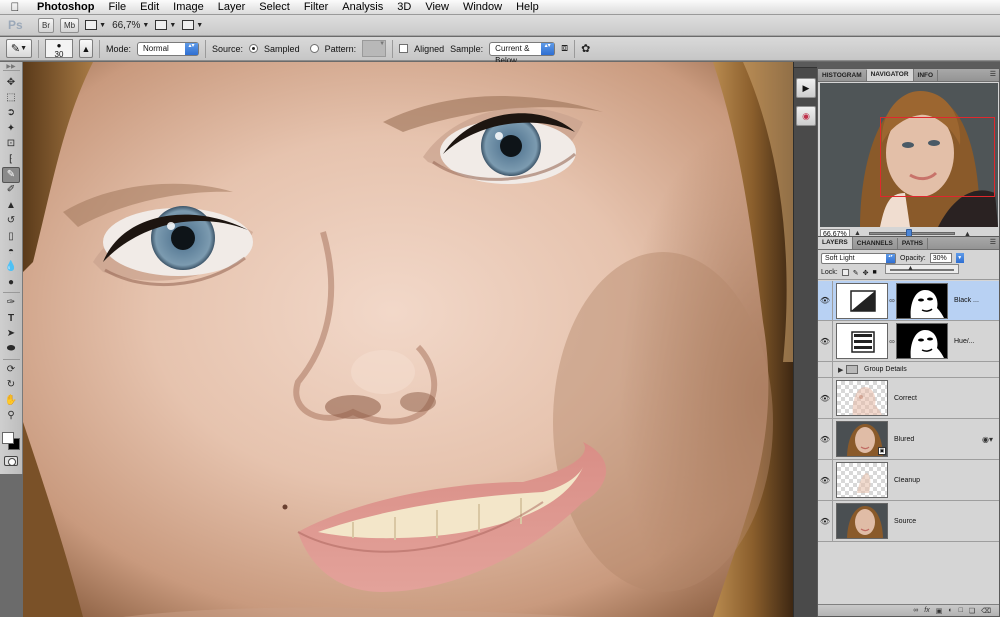 The width and height of the screenshot is (1000, 617). I want to click on menu-filter: Filter, so click(316, 7).